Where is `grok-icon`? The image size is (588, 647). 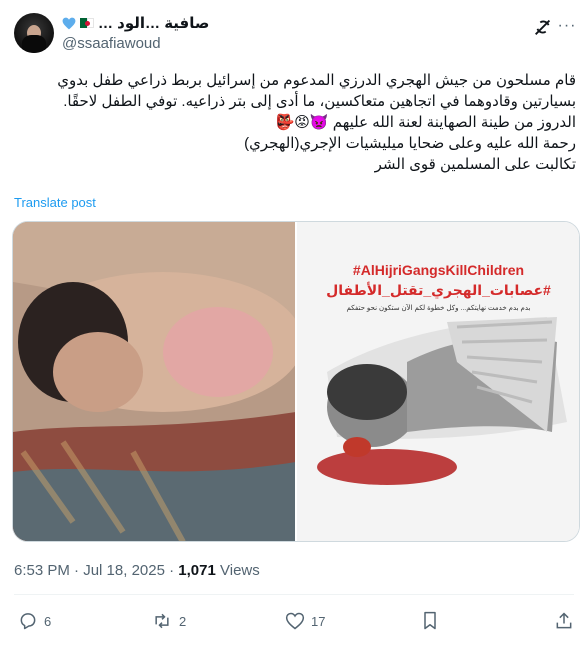 grok-icon is located at coordinates (543, 27).